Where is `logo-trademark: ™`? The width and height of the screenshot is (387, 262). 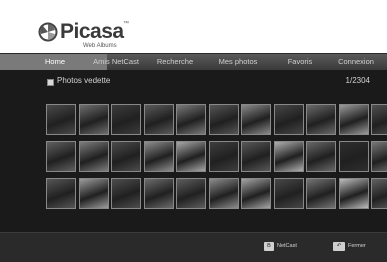
logo-trademark: ™ is located at coordinates (126, 24).